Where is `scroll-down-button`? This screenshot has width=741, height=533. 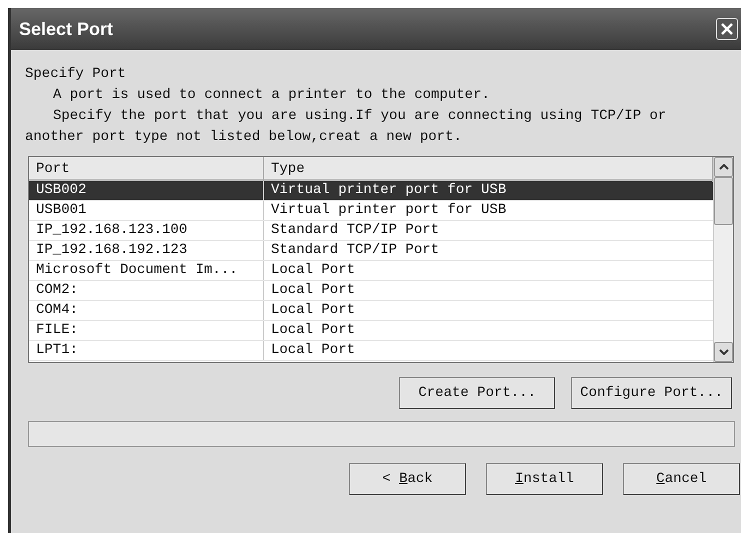 scroll-down-button is located at coordinates (723, 352).